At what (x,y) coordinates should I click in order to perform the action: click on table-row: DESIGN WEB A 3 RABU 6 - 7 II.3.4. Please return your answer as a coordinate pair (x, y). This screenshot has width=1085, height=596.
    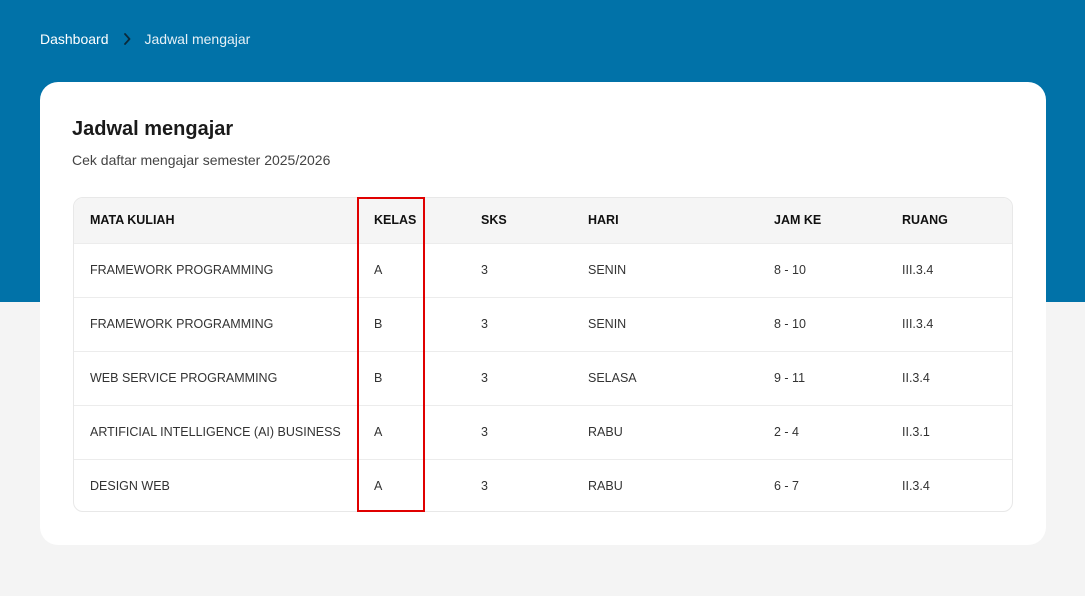
    Looking at the image, I should click on (543, 485).